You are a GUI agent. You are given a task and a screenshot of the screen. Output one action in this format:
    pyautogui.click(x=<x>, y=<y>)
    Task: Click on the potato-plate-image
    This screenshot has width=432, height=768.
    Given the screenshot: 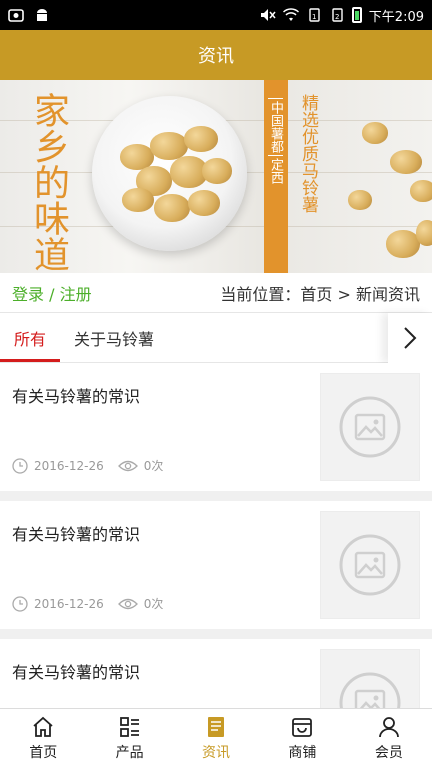 What is the action you would take?
    pyautogui.click(x=169, y=173)
    